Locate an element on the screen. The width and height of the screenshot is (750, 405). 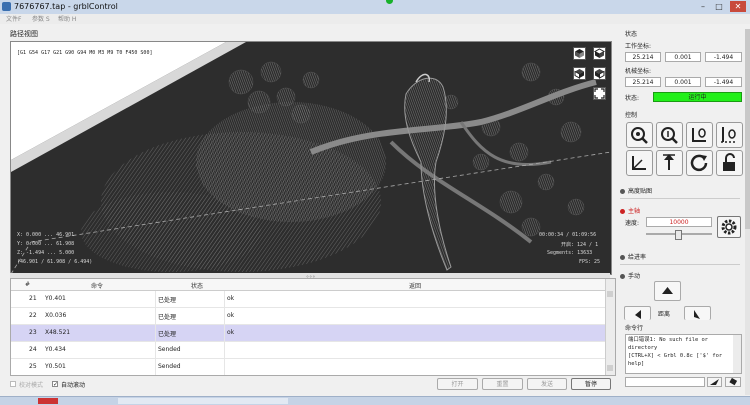
buffer-info: 开启: 124 / 1 is located at coordinates (580, 245).